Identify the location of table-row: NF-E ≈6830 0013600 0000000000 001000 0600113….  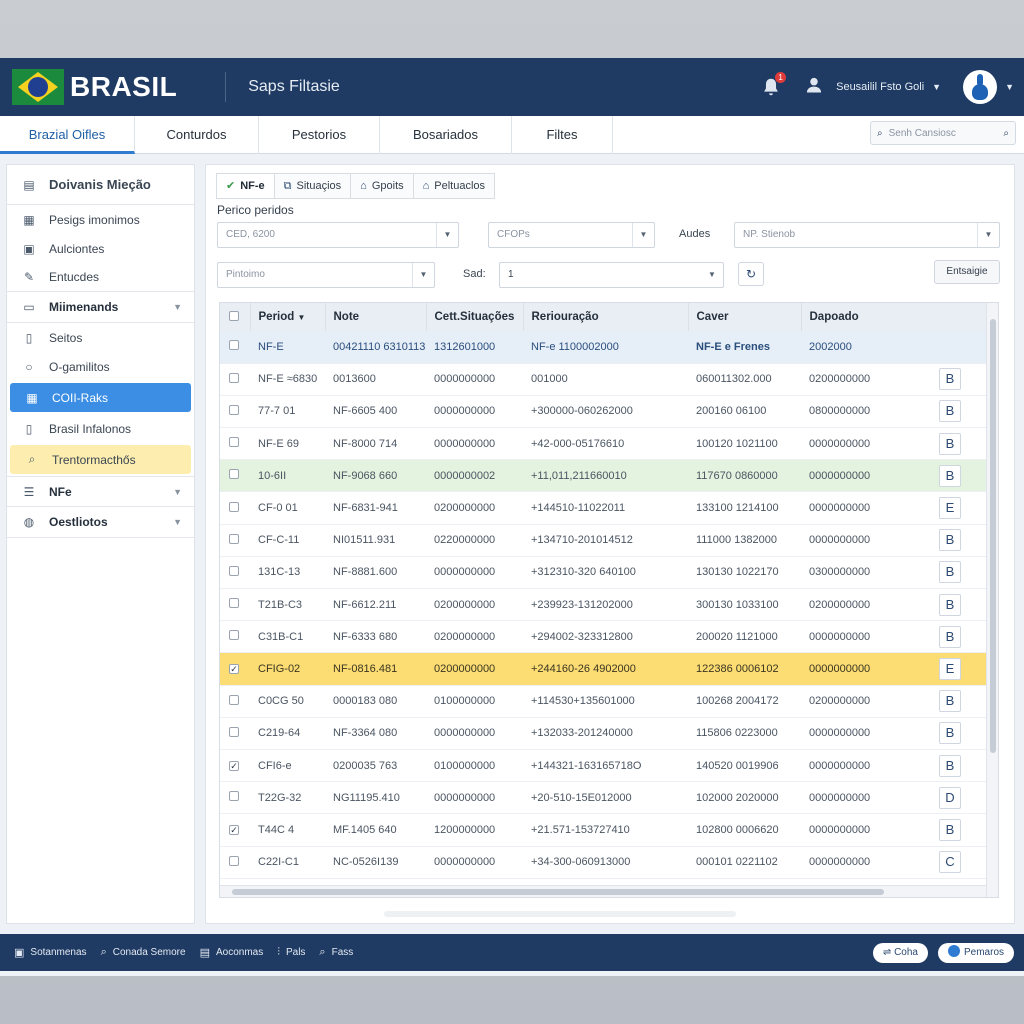
(603, 379).